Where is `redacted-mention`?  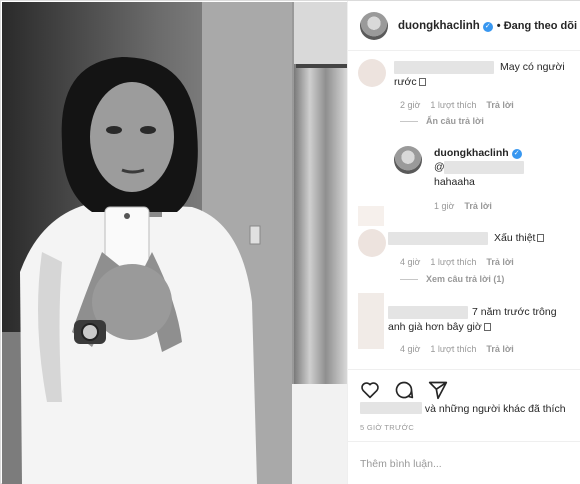 redacted-mention is located at coordinates (484, 167).